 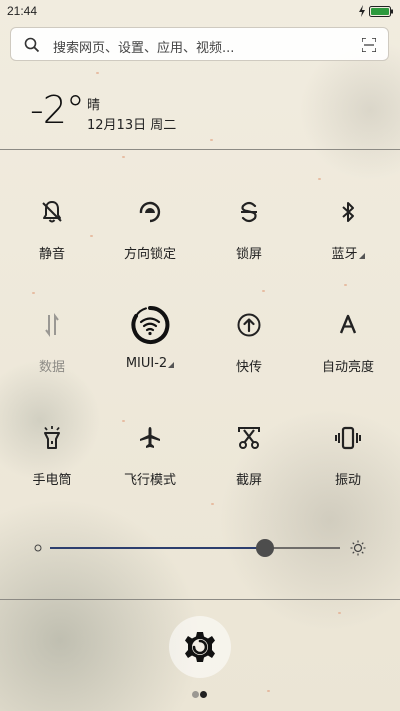 What do you see at coordinates (52, 325) in the screenshot?
I see `mobile-data-icon` at bounding box center [52, 325].